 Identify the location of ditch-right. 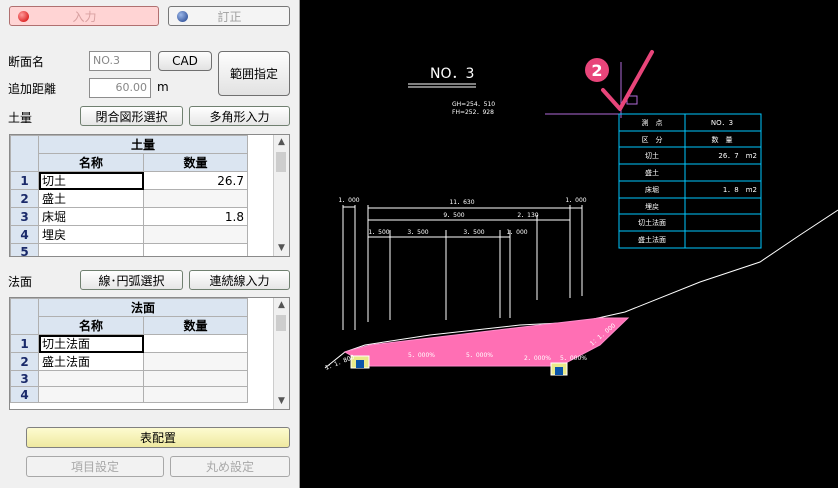
(559, 369).